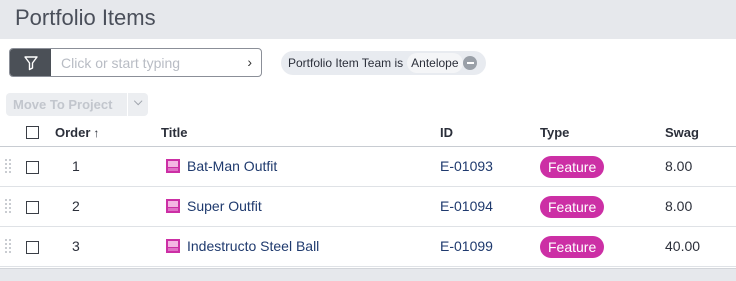 Image resolution: width=736 pixels, height=281 pixels. I want to click on select-all-checkbox, so click(32, 132).